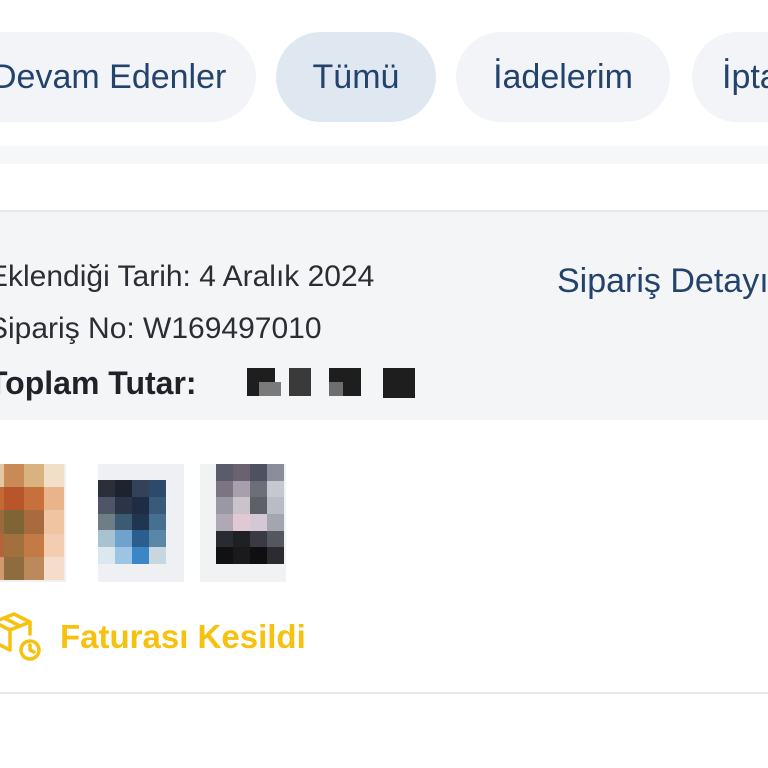  I want to click on tab-iptallerim: İptallerim, so click(730, 77).